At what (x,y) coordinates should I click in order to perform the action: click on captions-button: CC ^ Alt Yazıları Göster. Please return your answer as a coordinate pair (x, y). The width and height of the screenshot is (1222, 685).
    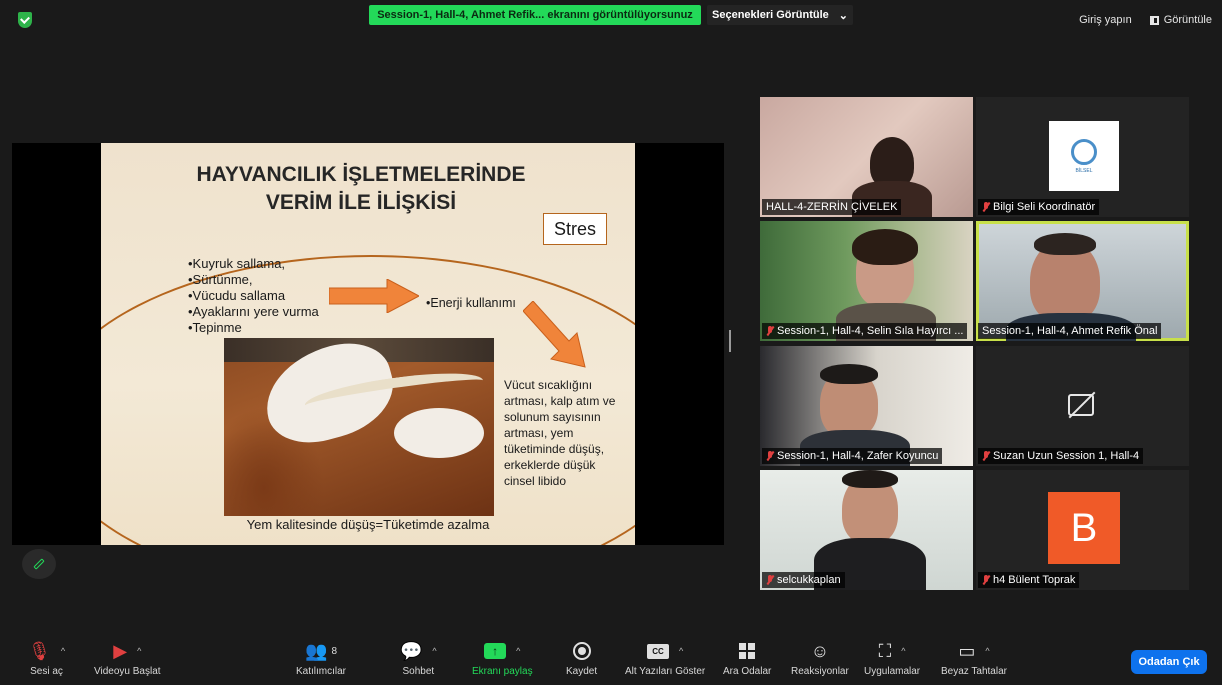
    Looking at the image, I should click on (665, 658).